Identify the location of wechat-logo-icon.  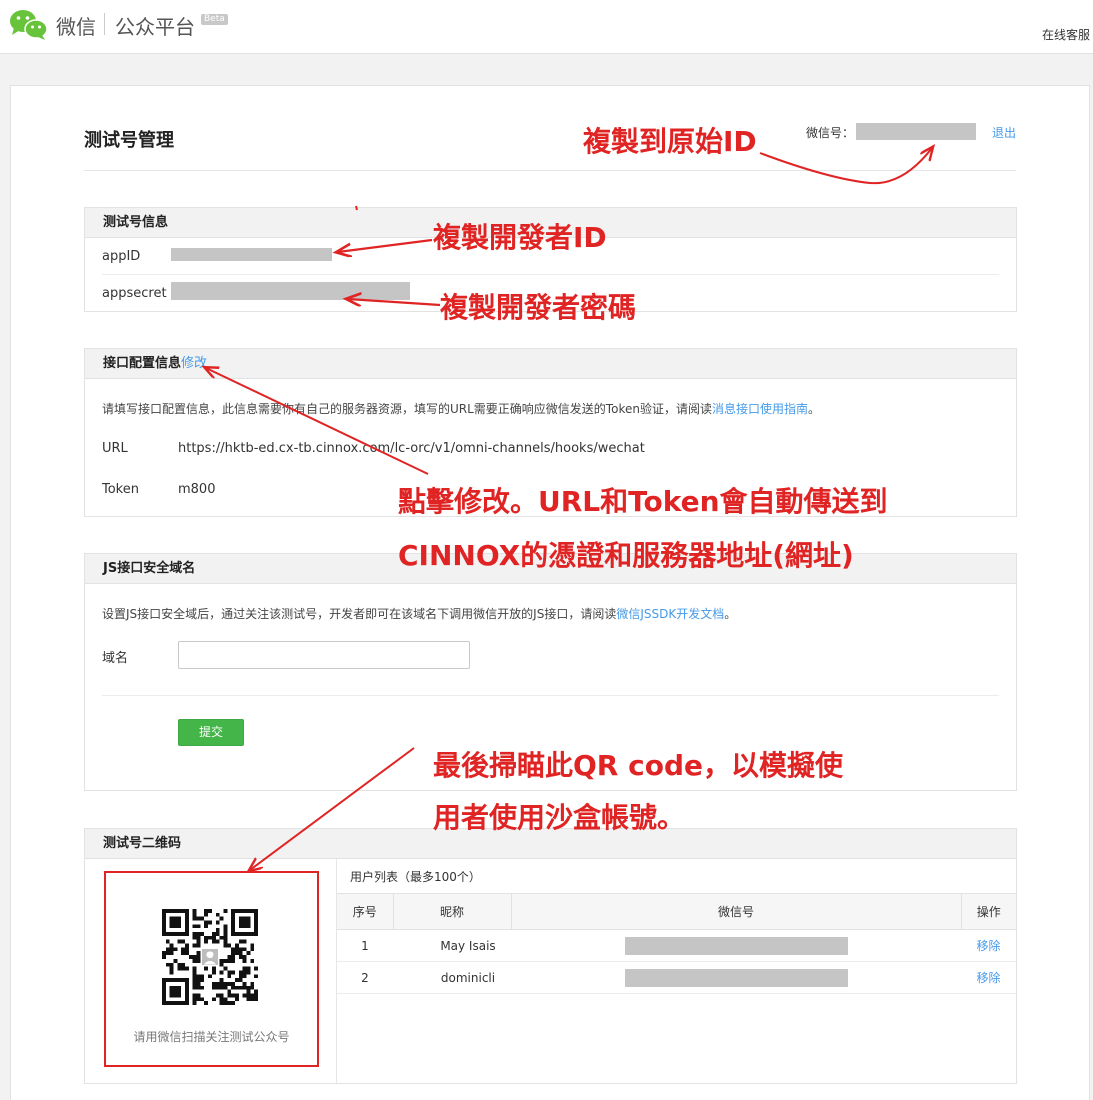
(29, 25).